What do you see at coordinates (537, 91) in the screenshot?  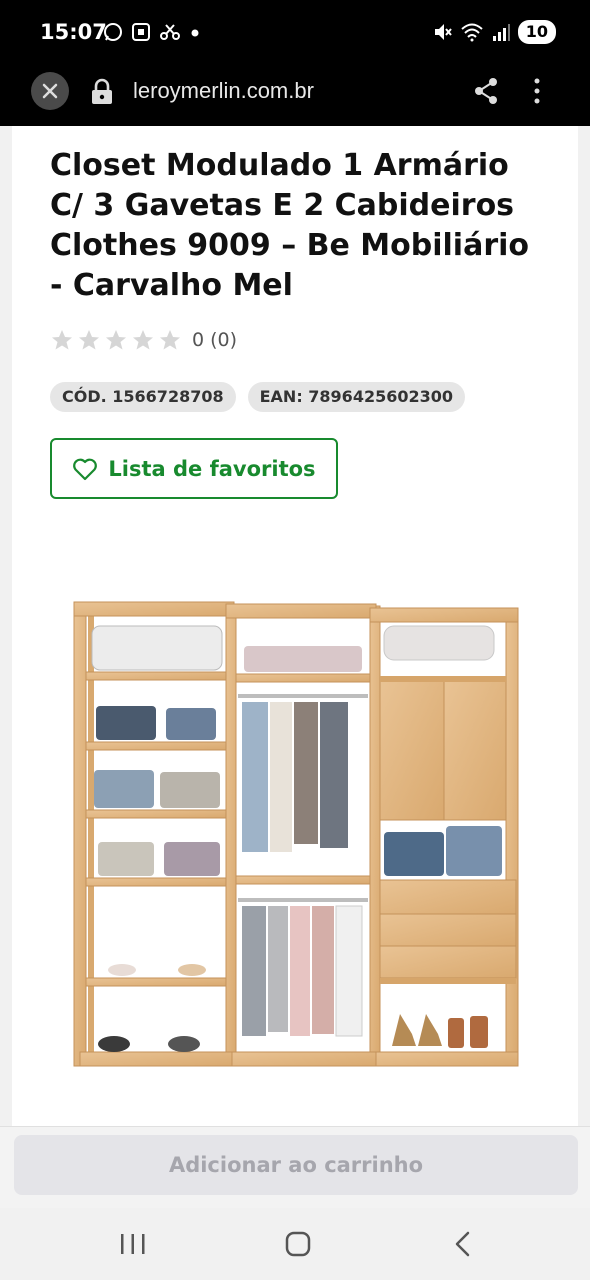 I see `more-options-icon` at bounding box center [537, 91].